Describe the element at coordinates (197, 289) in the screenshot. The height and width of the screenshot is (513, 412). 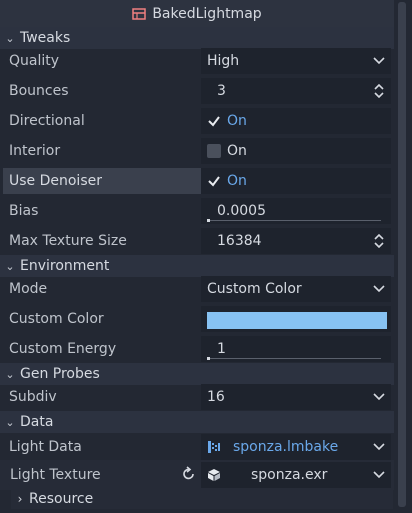
I see `property-mode: Mode Custom Color` at that location.